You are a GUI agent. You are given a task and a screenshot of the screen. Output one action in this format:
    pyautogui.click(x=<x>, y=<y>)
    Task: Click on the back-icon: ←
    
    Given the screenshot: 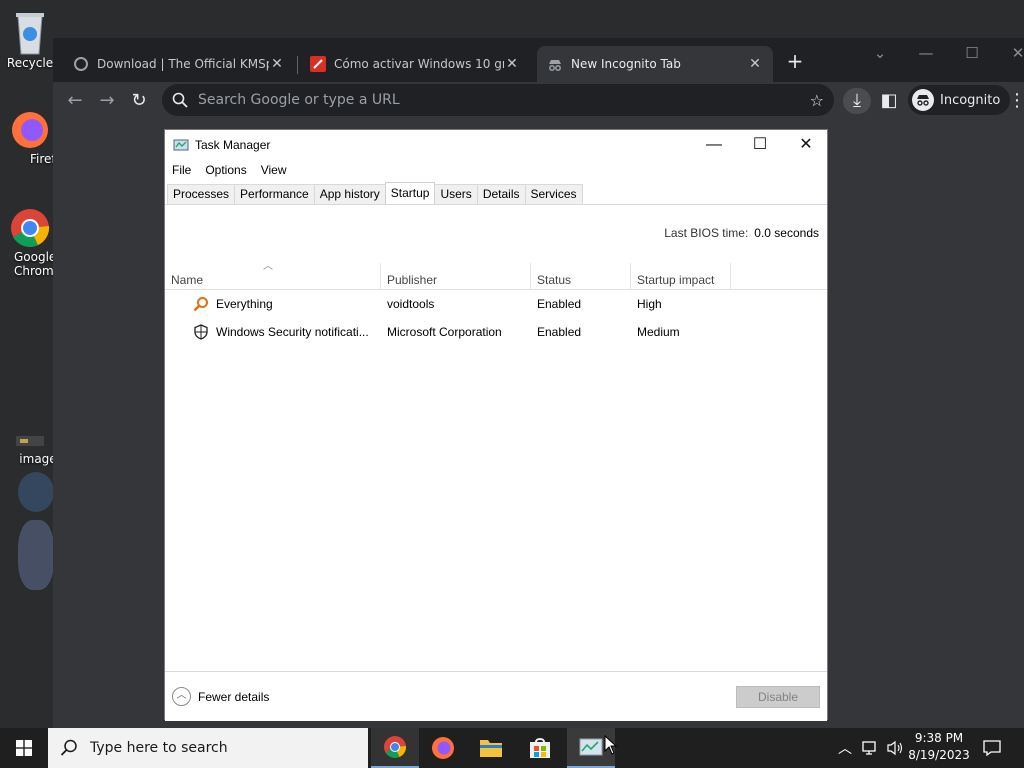 What is the action you would take?
    pyautogui.click(x=75, y=101)
    